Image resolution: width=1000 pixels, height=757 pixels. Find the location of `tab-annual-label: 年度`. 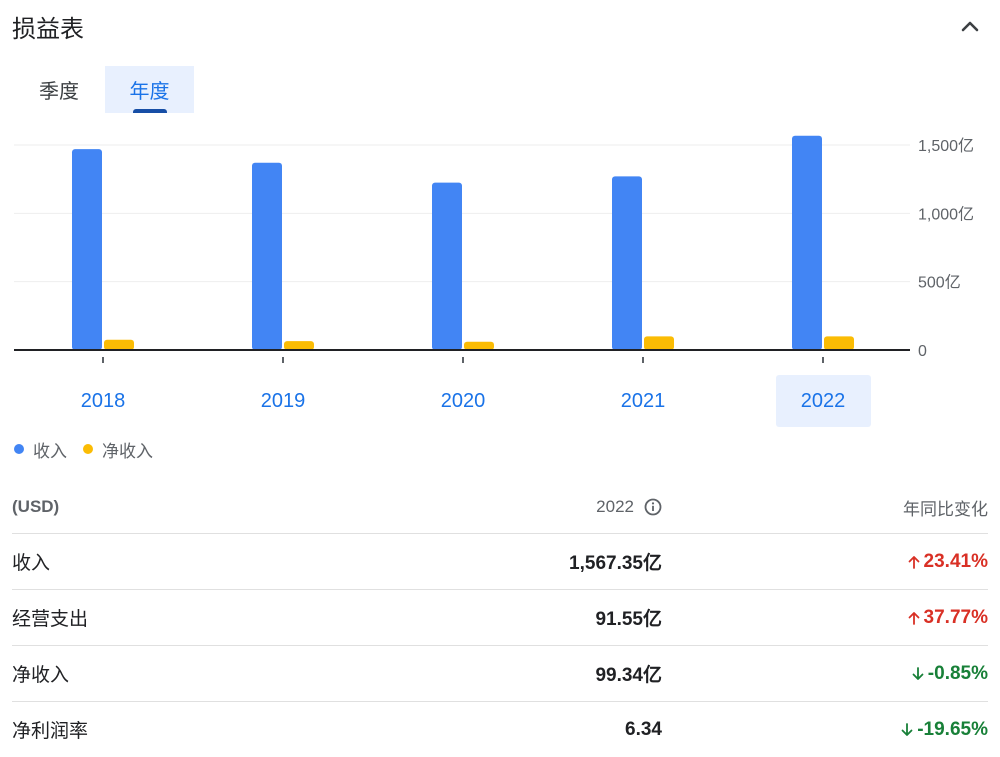

tab-annual-label: 年度 is located at coordinates (149, 92).